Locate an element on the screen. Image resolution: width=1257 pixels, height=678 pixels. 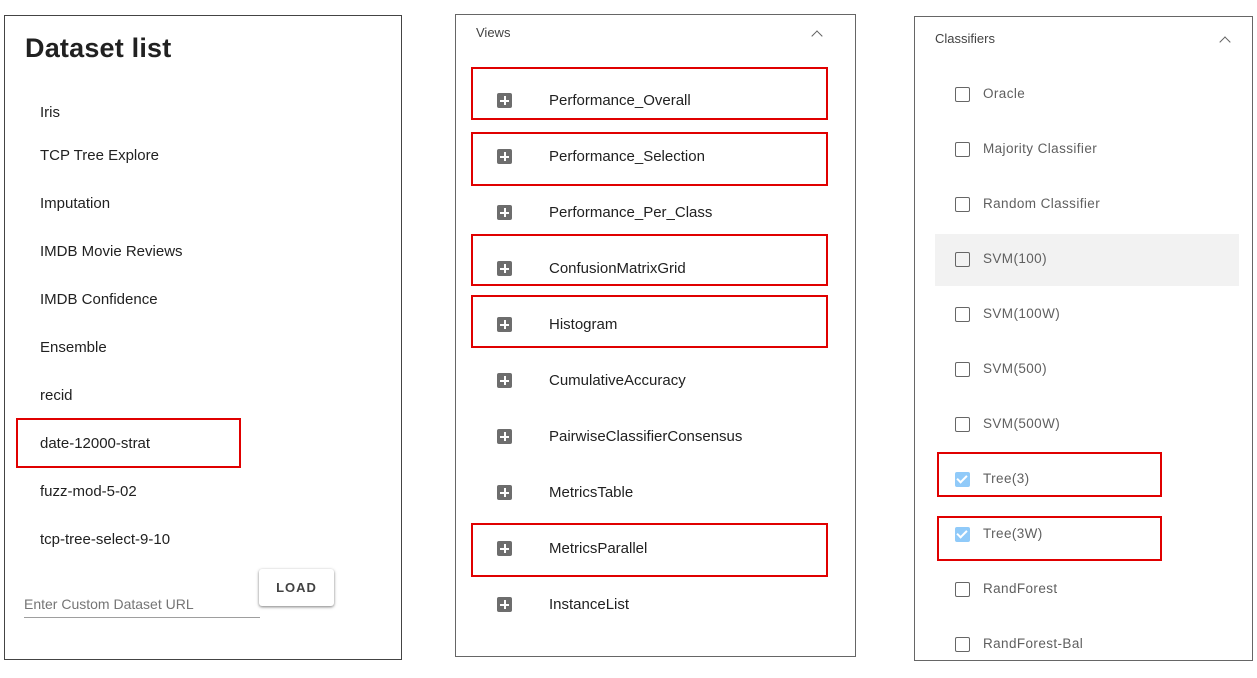
classifier-item: Tree(3W) is located at coordinates (1087, 535).